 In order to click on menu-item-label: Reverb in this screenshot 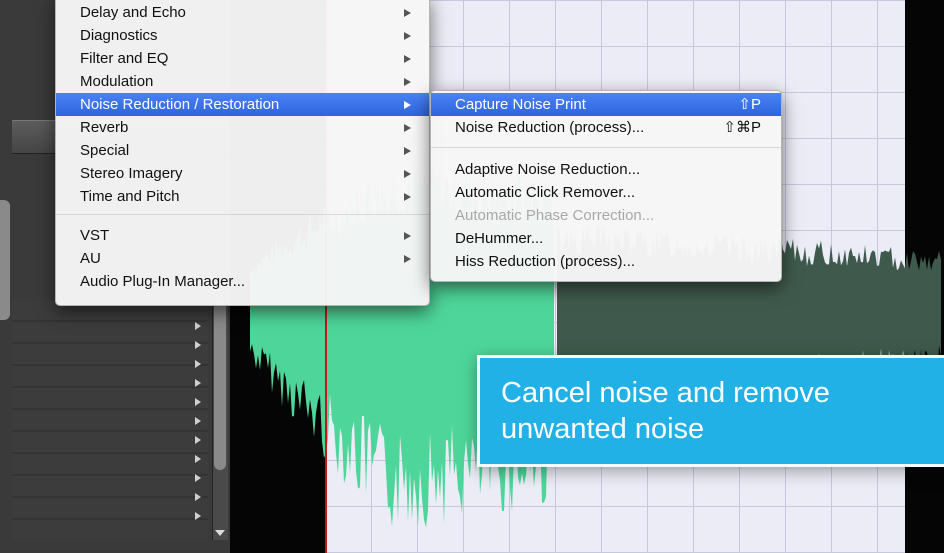, I will do `click(104, 127)`.